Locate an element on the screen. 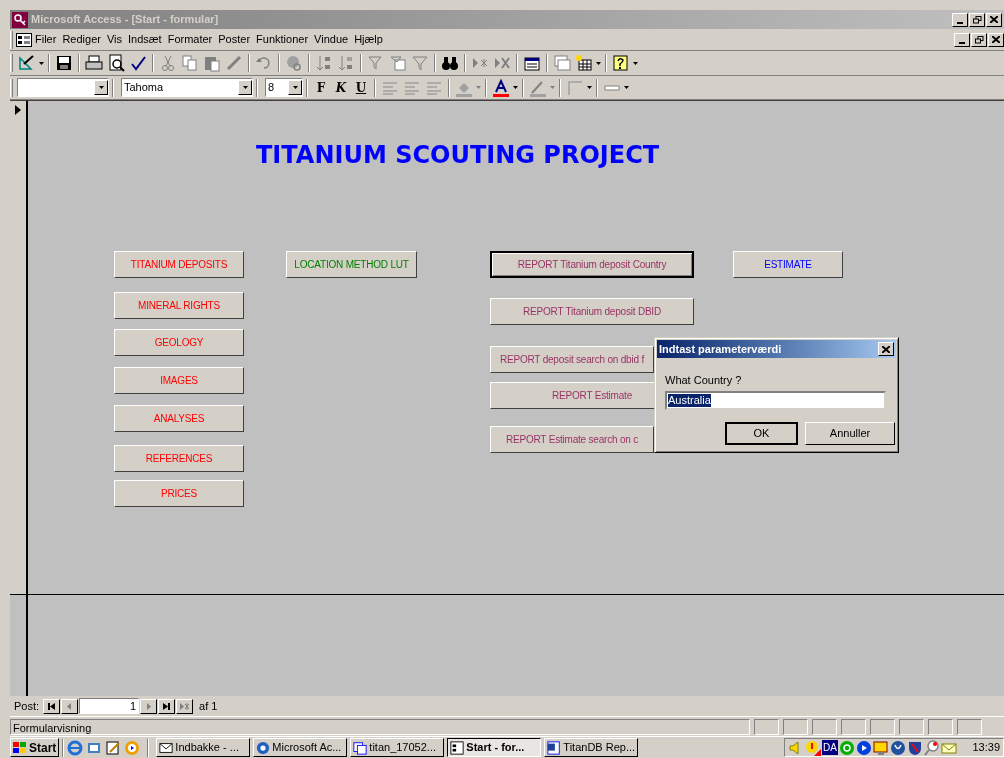  magnifier-icon is located at coordinates (931, 747).